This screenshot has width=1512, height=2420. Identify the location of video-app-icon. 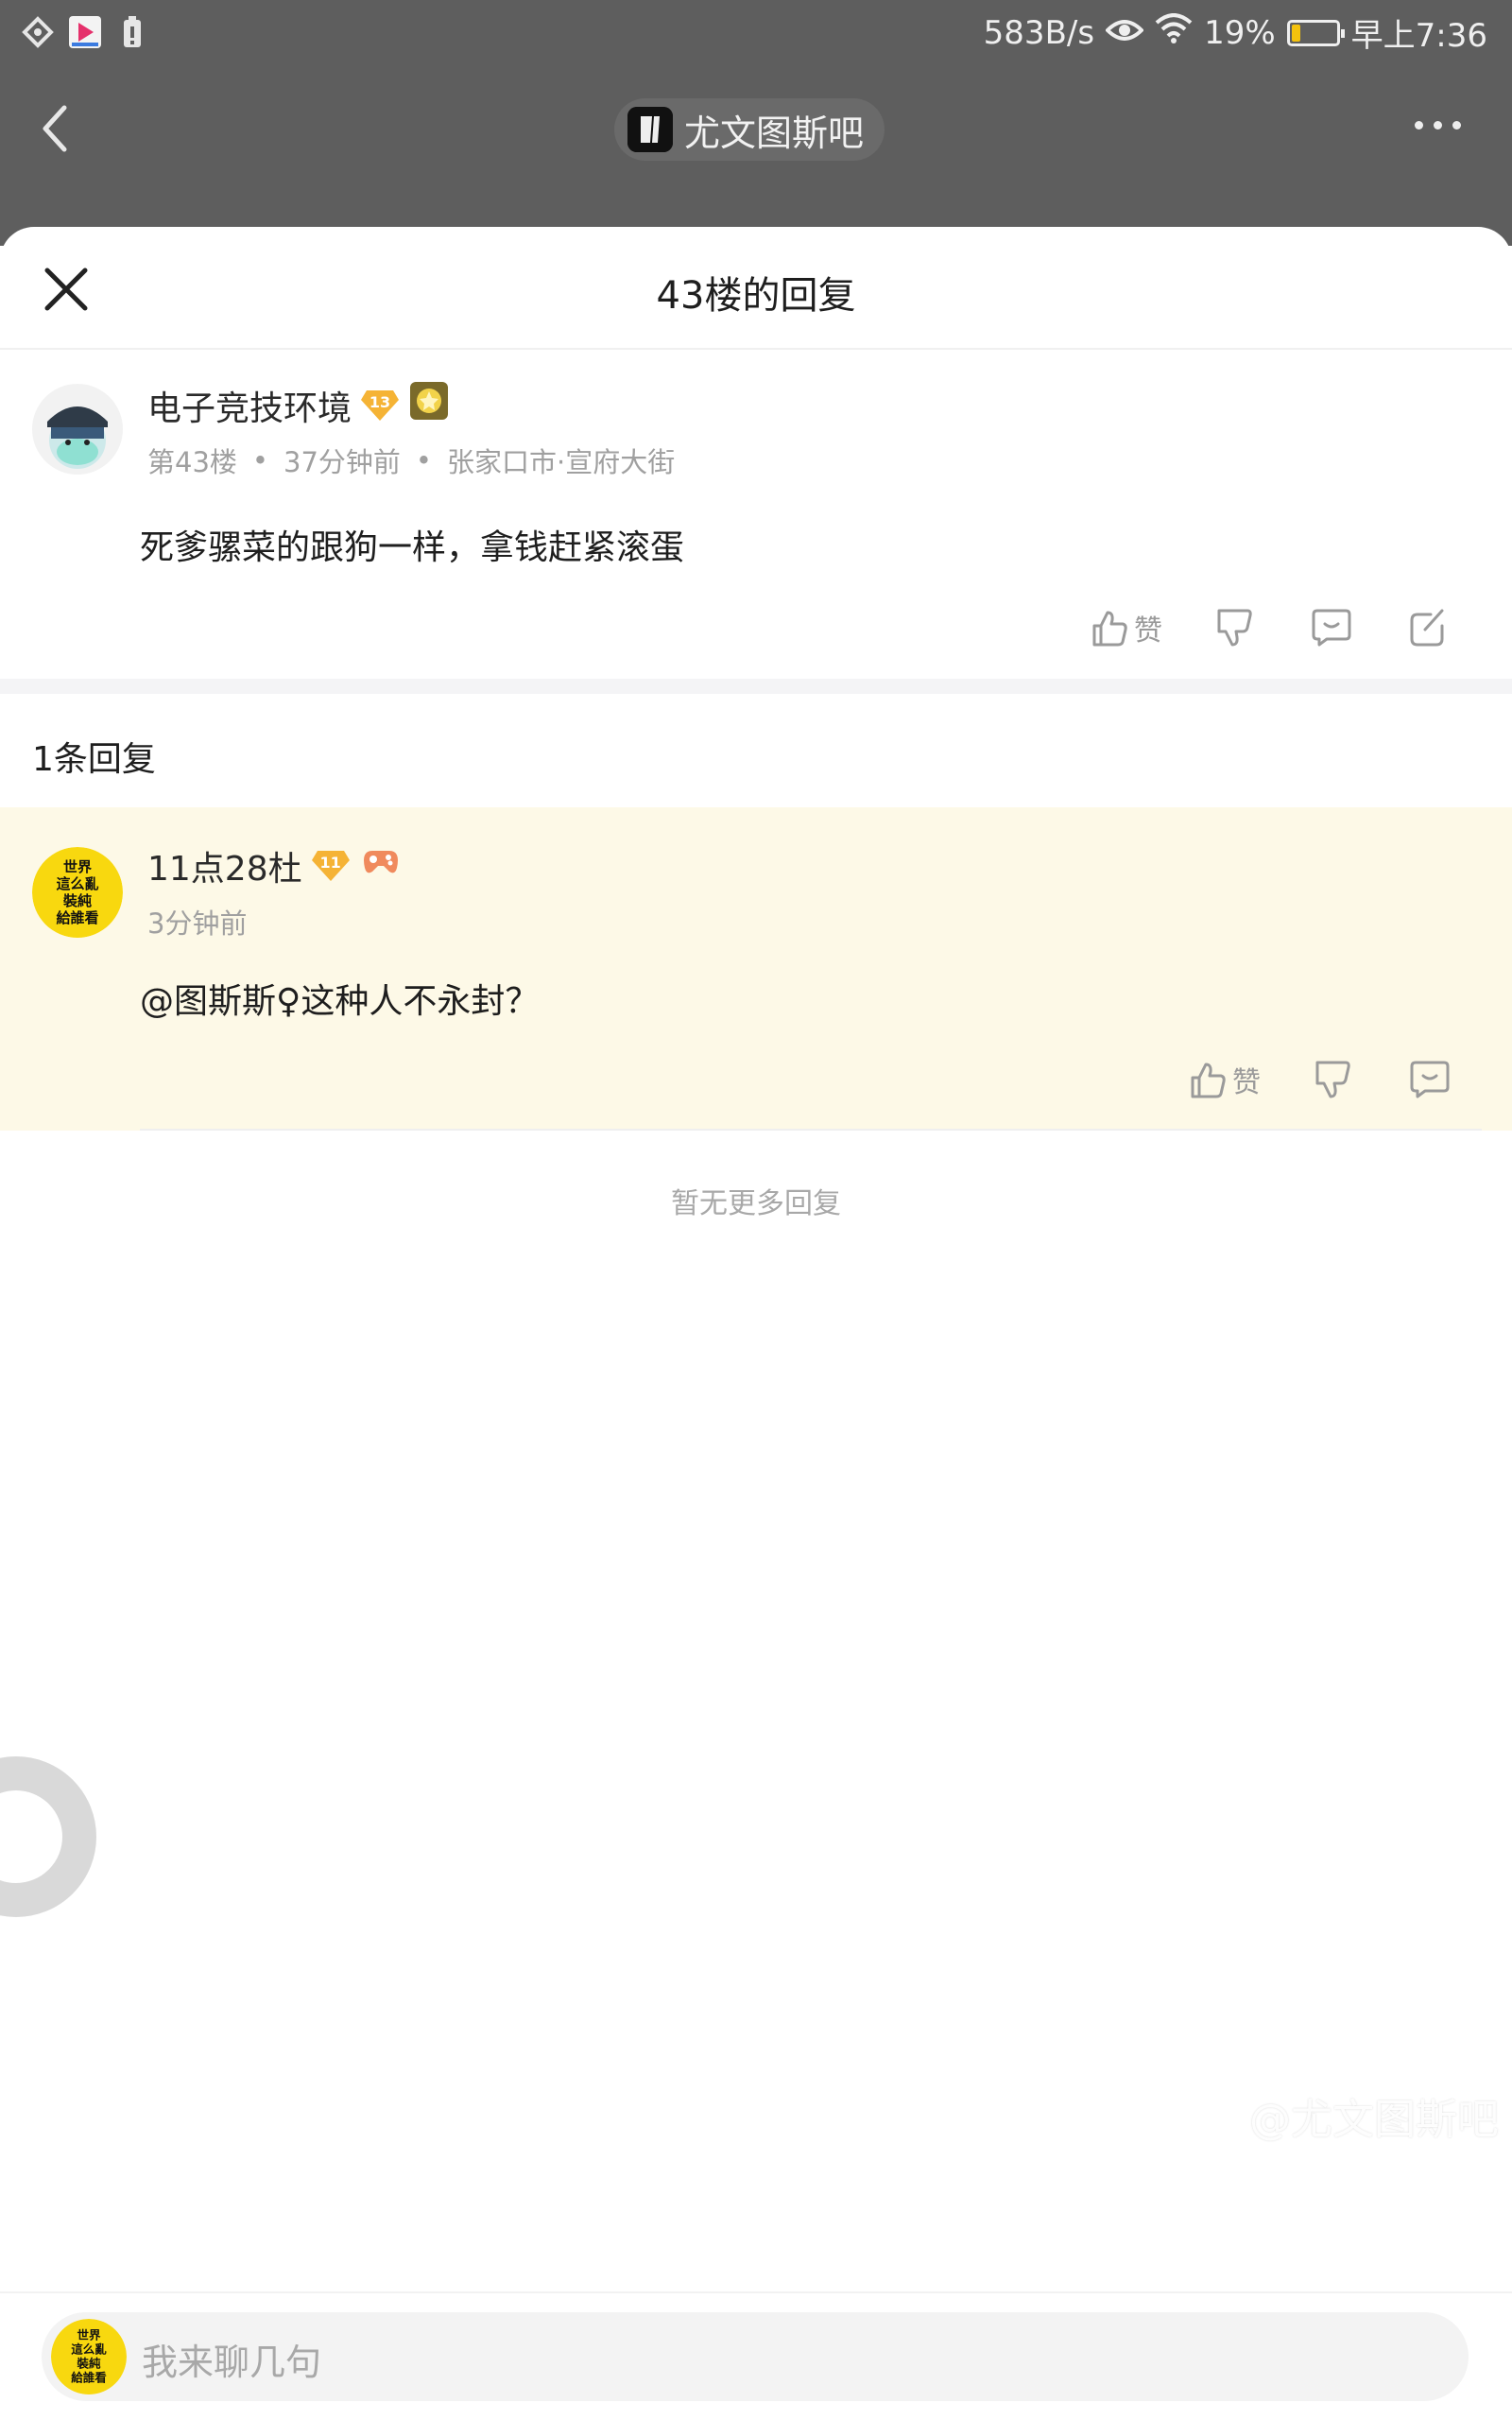
(85, 32).